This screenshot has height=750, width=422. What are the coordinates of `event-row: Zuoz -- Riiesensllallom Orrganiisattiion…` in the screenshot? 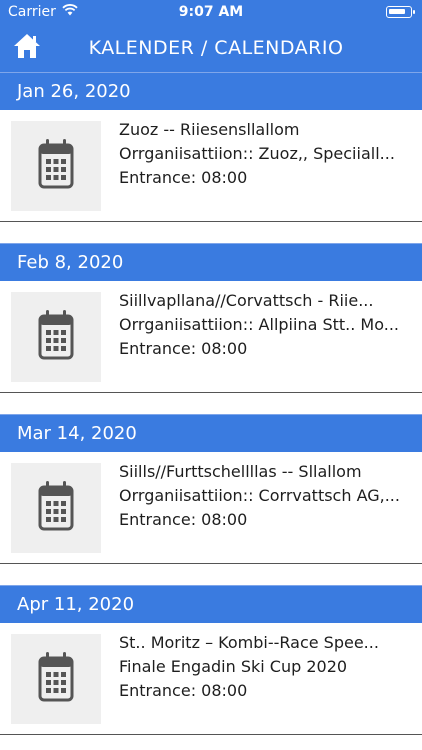 It's located at (211, 166).